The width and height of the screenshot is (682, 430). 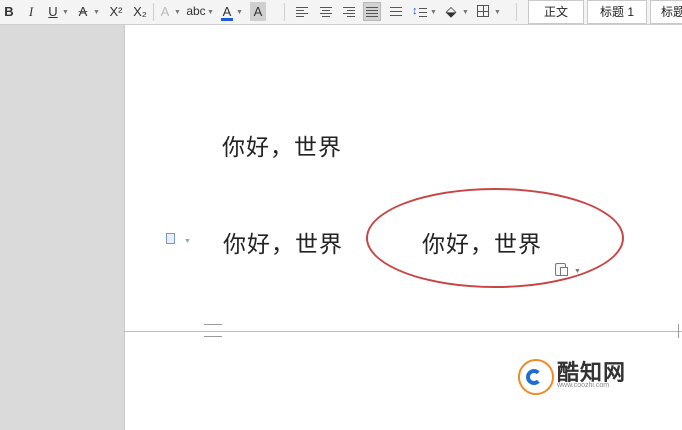 What do you see at coordinates (403, 331) in the screenshot?
I see `page-break-line` at bounding box center [403, 331].